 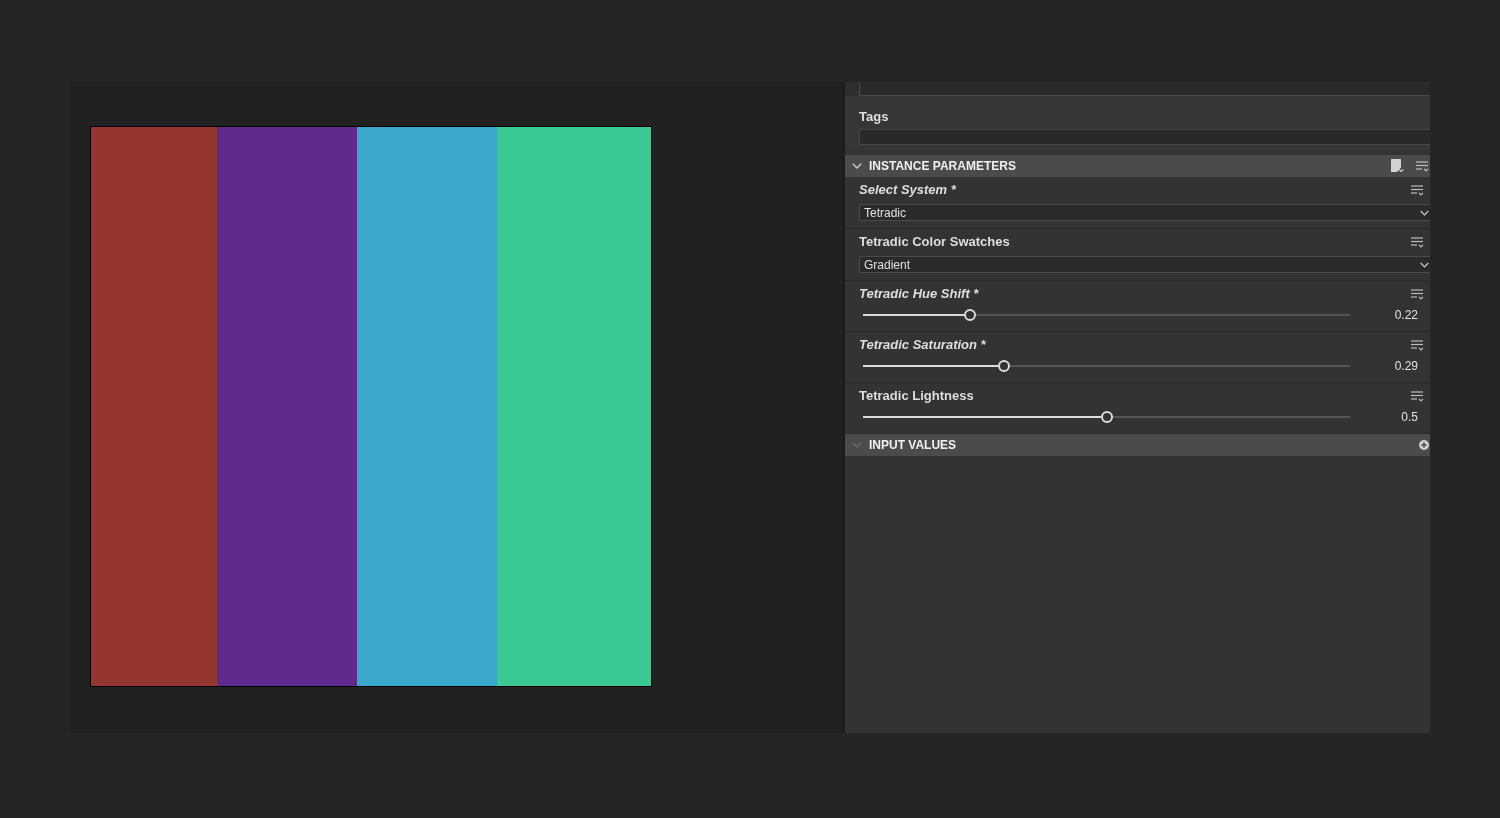 What do you see at coordinates (942, 166) in the screenshot?
I see `section-title: INSTANCE PARAMETERS` at bounding box center [942, 166].